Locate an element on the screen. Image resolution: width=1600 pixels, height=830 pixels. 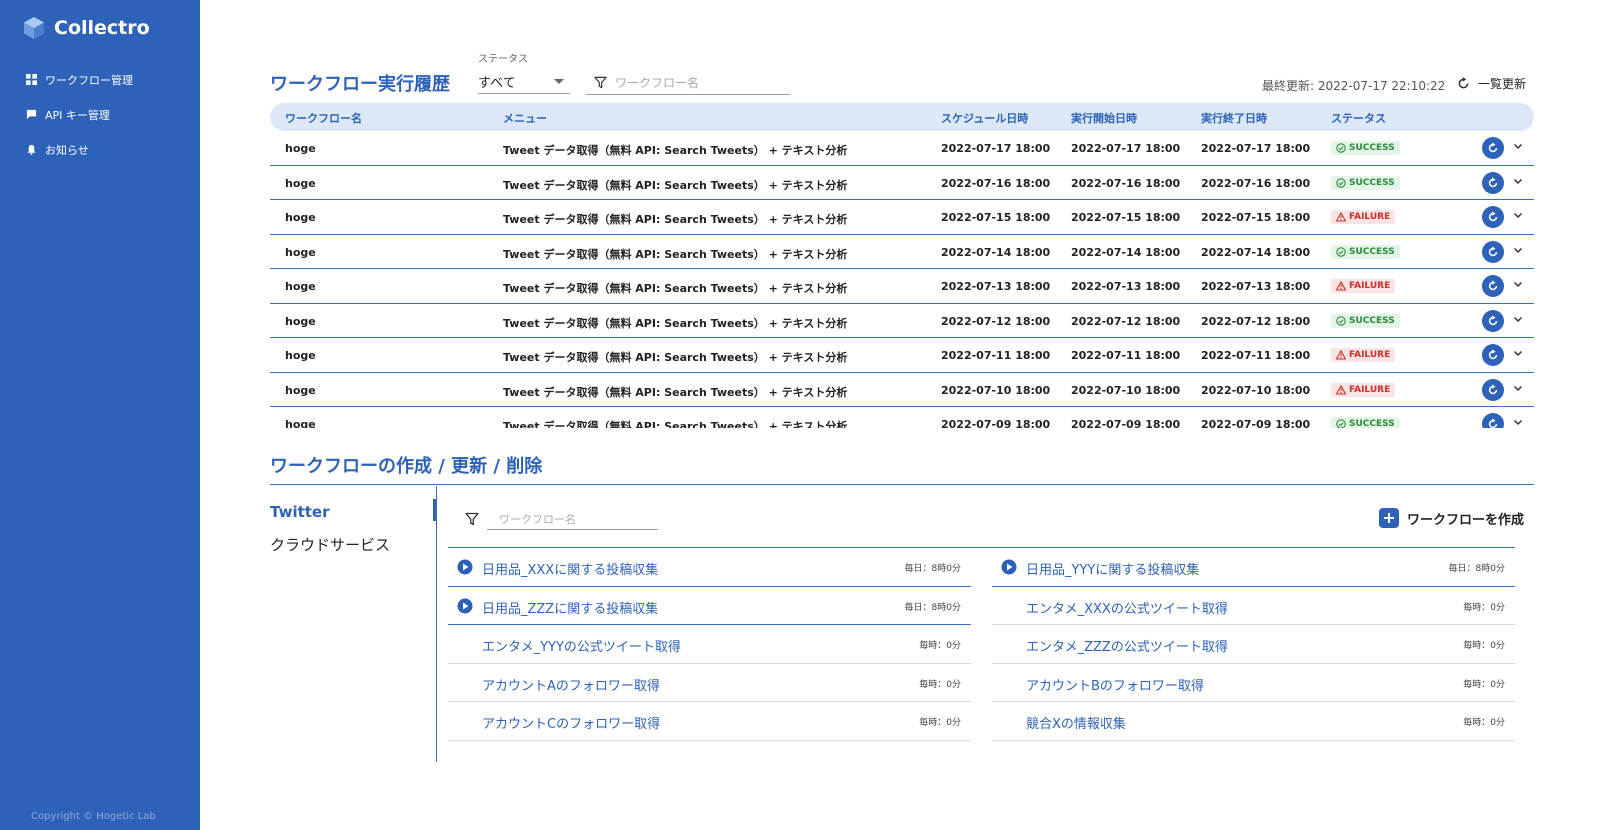
grid-icon is located at coordinates (31, 79).